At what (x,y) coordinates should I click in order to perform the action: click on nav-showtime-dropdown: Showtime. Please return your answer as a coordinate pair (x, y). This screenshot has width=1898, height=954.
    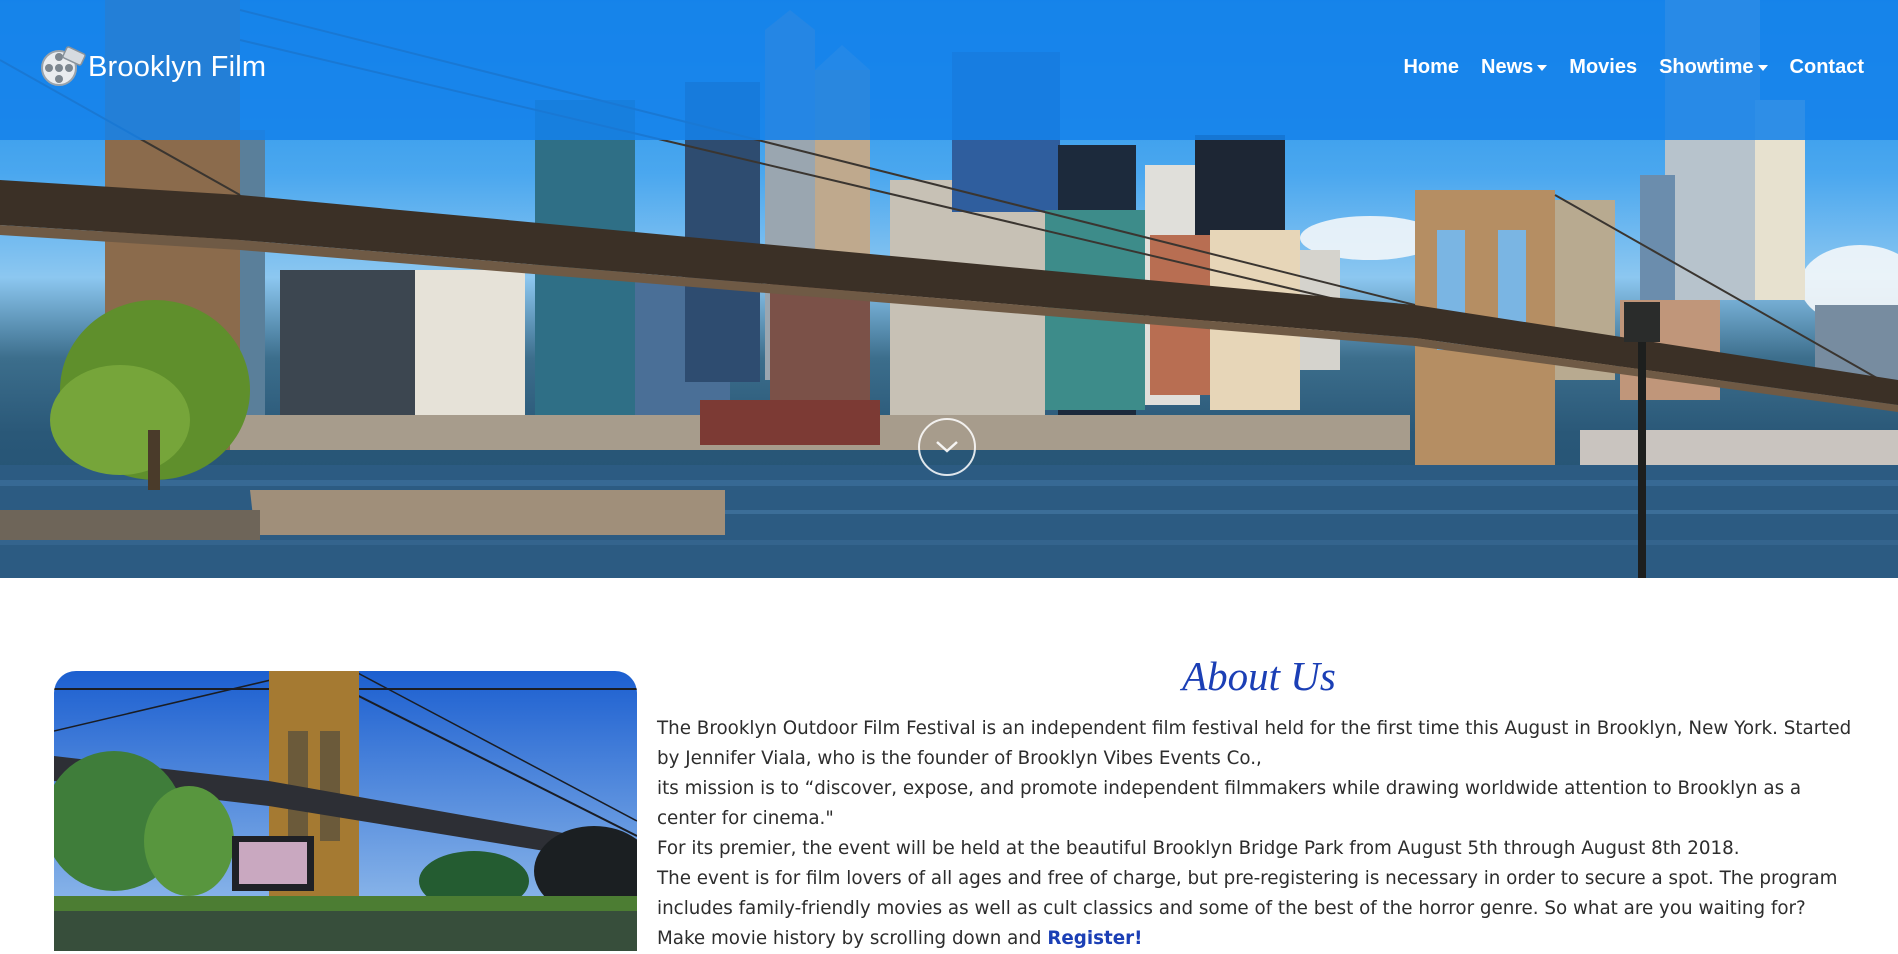
    Looking at the image, I should click on (1713, 67).